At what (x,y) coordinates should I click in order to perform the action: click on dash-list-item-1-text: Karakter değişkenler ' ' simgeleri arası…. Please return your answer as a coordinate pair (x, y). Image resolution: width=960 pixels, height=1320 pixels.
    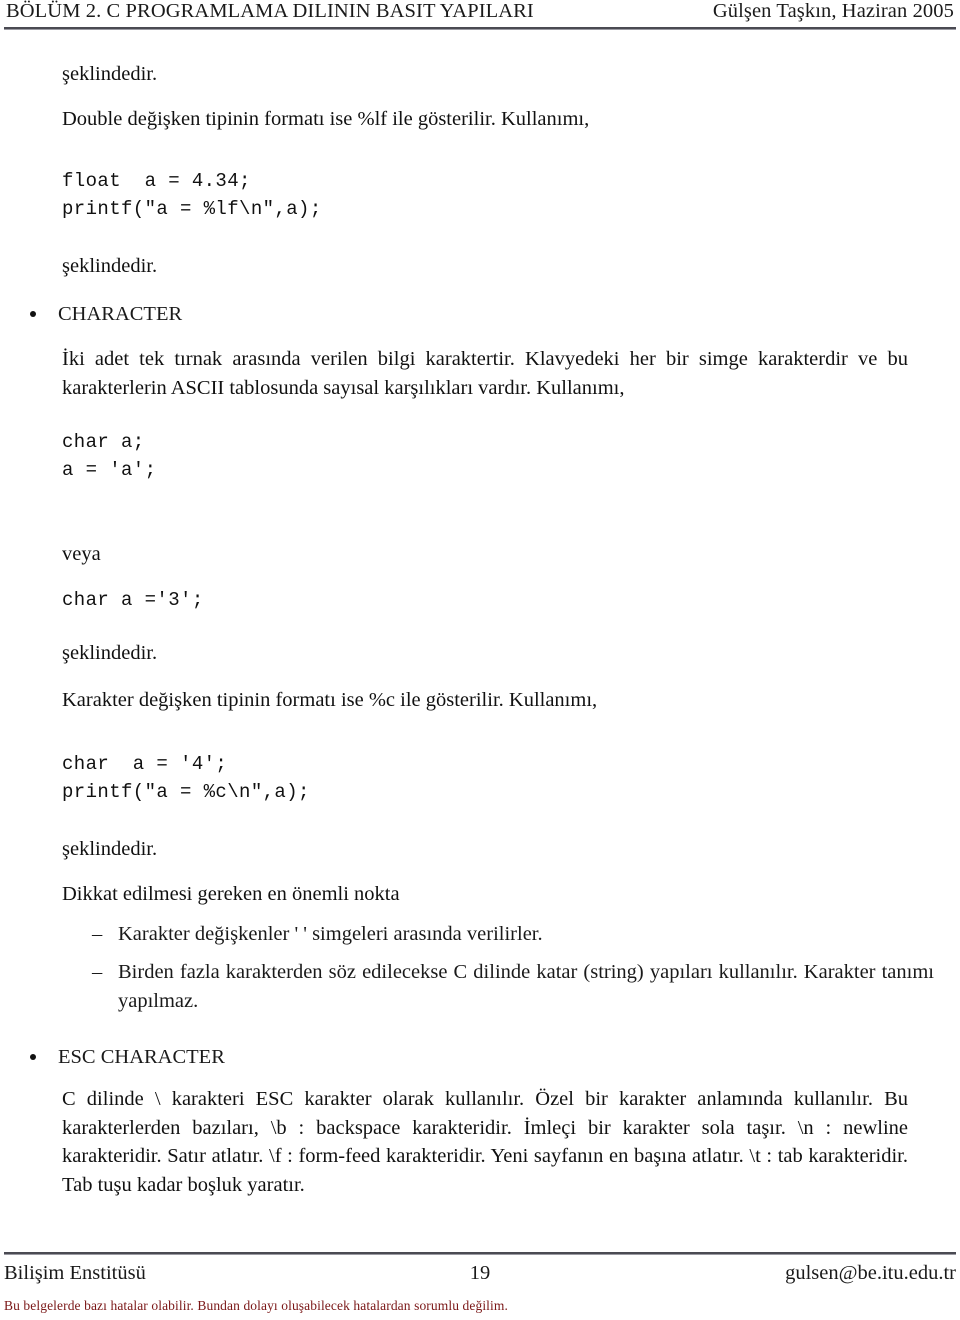
    Looking at the image, I should click on (330, 934).